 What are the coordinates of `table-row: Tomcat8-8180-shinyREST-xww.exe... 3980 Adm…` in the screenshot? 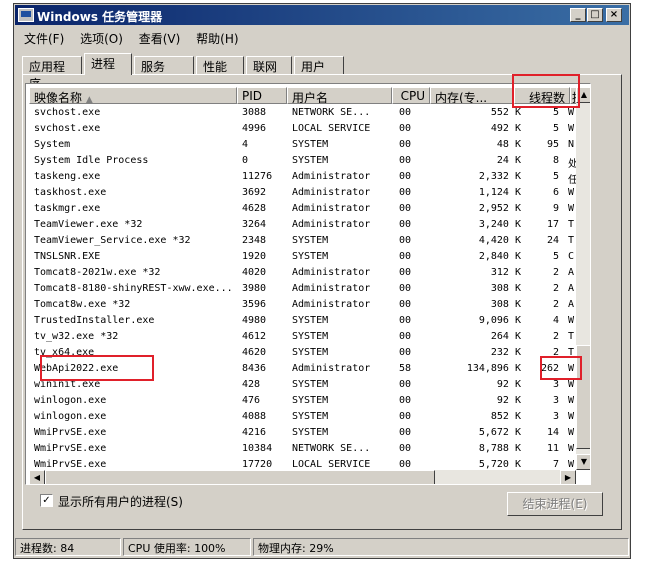 It's located at (302, 290).